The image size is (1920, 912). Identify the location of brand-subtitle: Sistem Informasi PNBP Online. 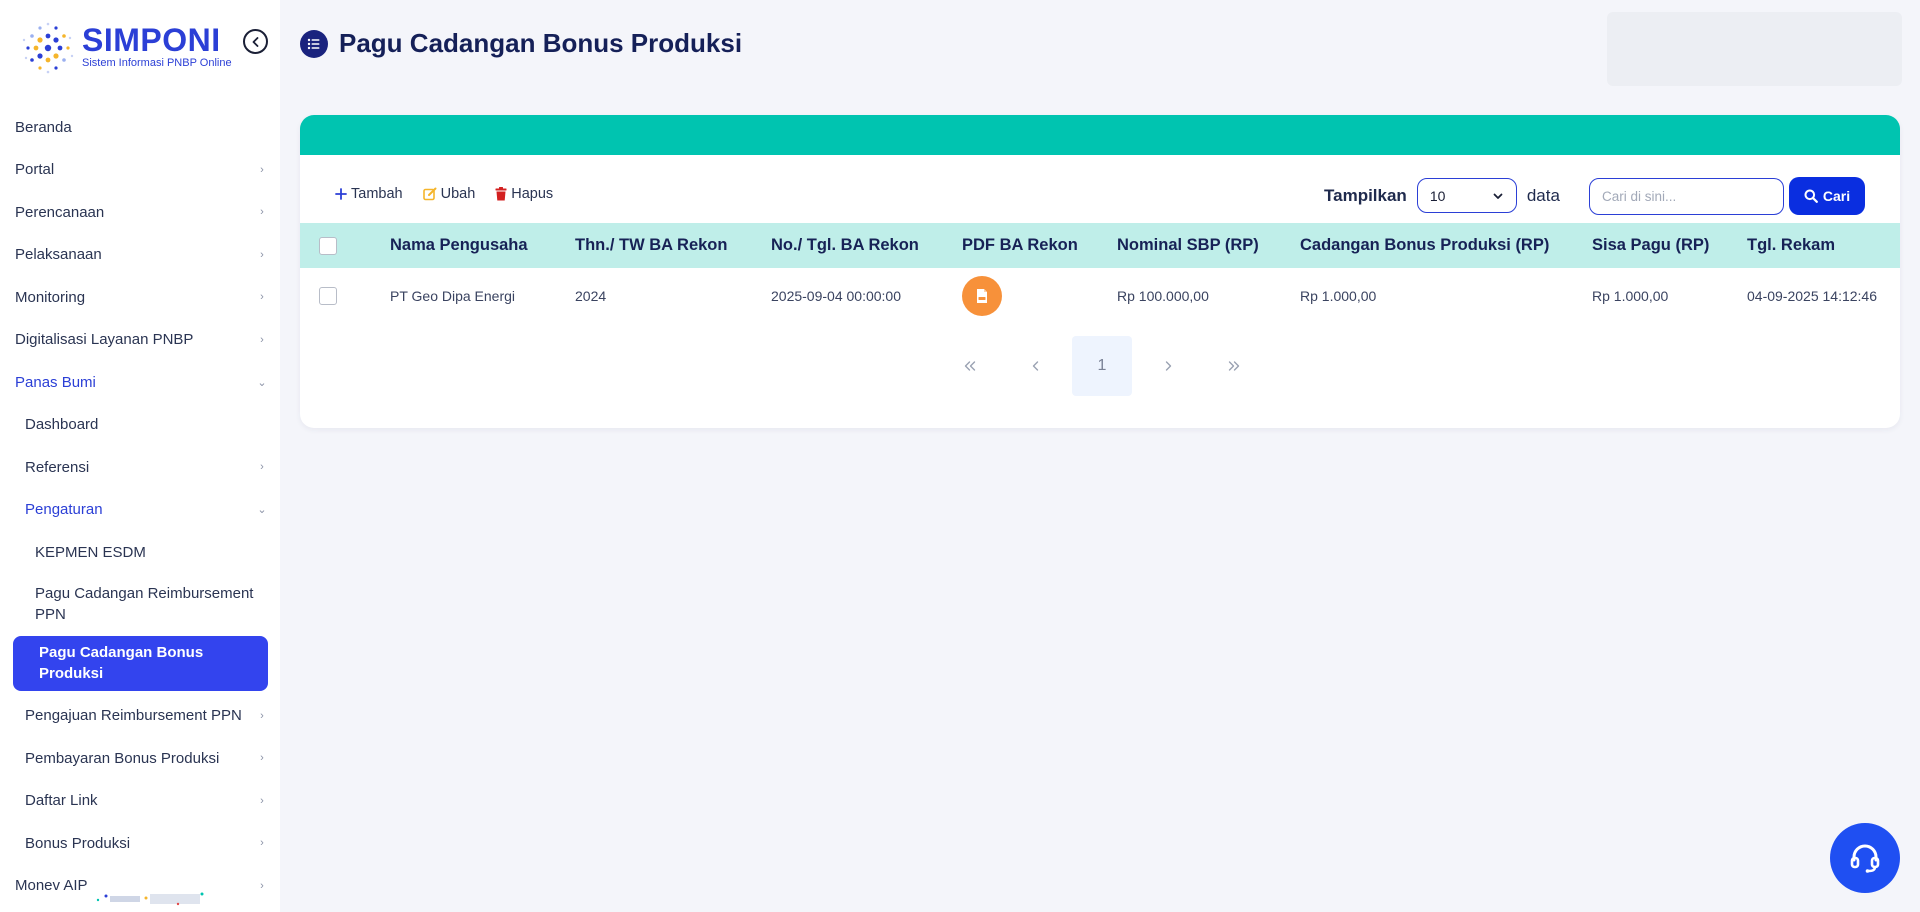
(157, 63).